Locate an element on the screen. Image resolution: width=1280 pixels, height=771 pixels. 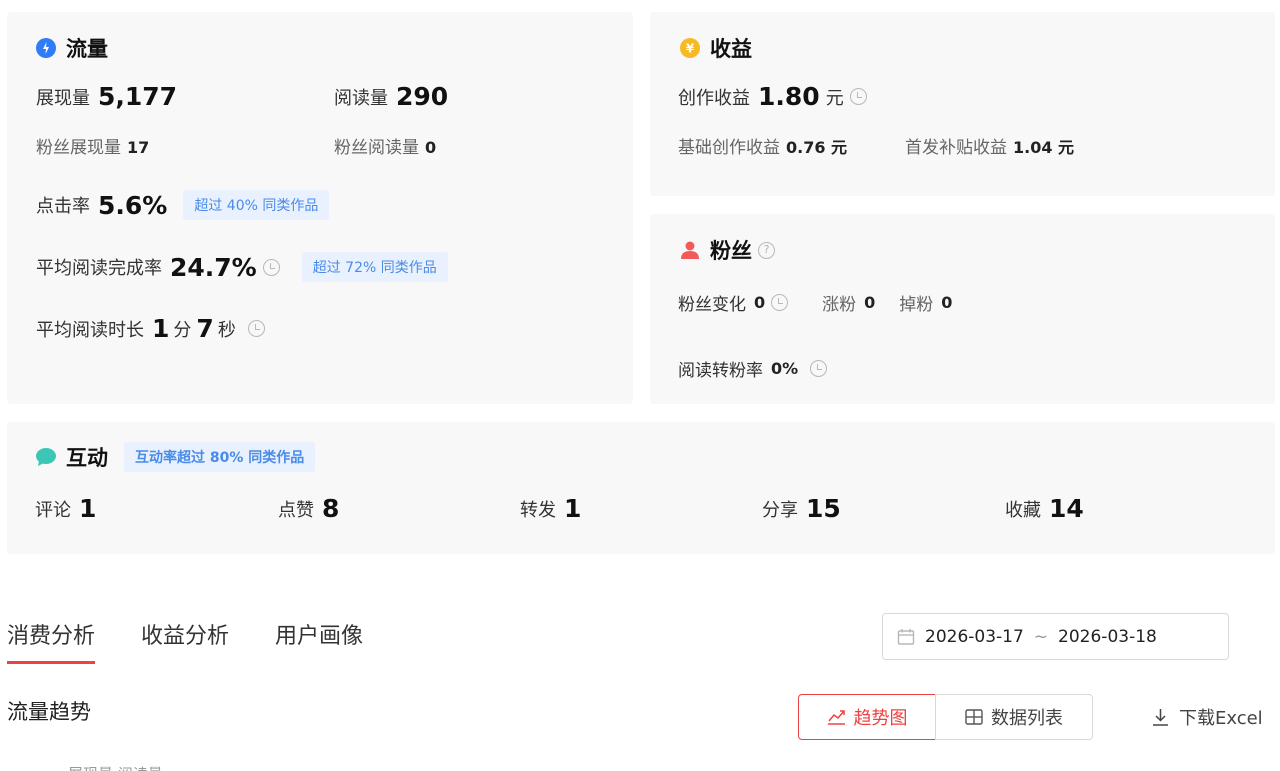
read-to-fan-row: 阅读转粉率 0% is located at coordinates (753, 368).